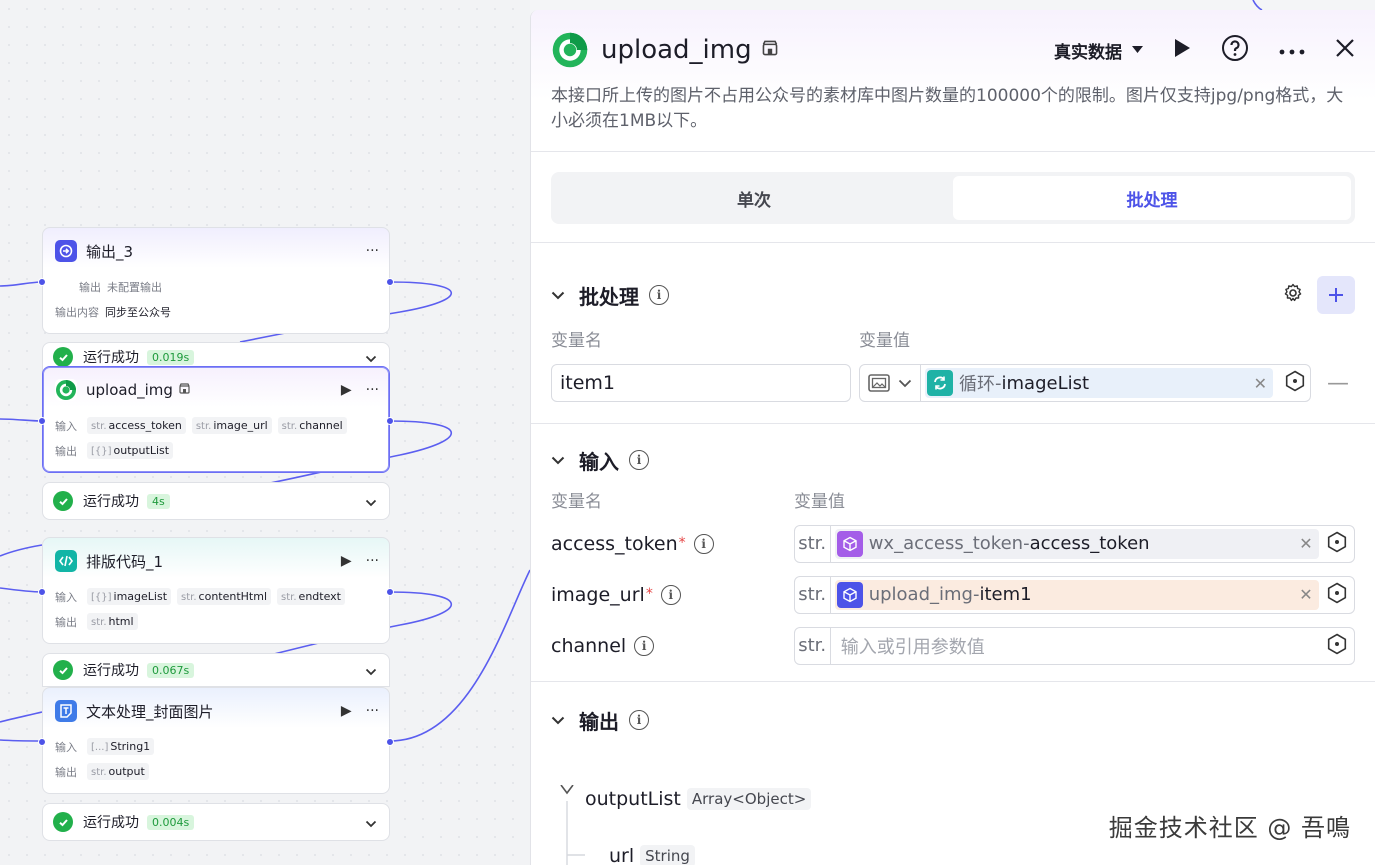  What do you see at coordinates (66, 711) in the screenshot?
I see `text-process-icon` at bounding box center [66, 711].